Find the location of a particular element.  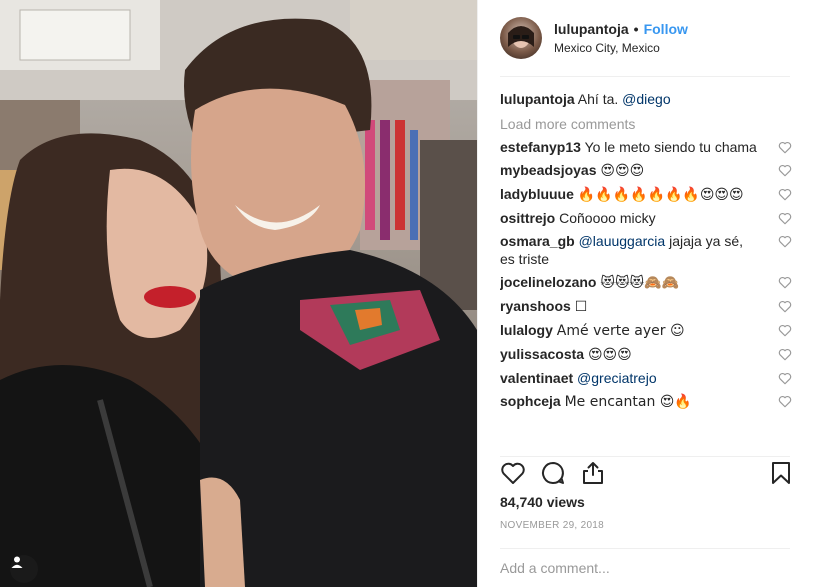

comment-username: ladybluuue is located at coordinates (537, 194).